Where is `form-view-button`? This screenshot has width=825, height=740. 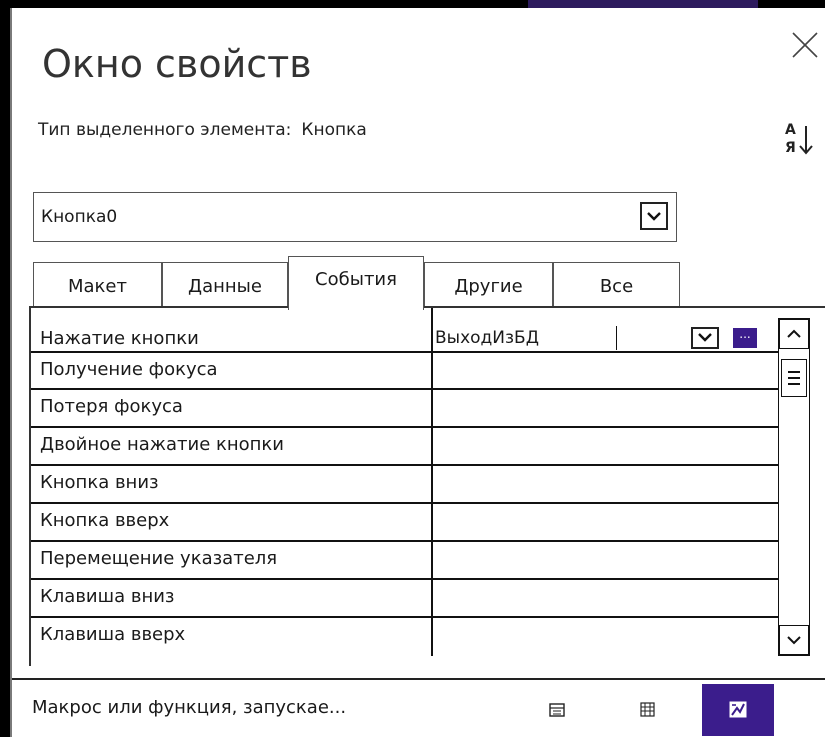 form-view-button is located at coordinates (557, 710).